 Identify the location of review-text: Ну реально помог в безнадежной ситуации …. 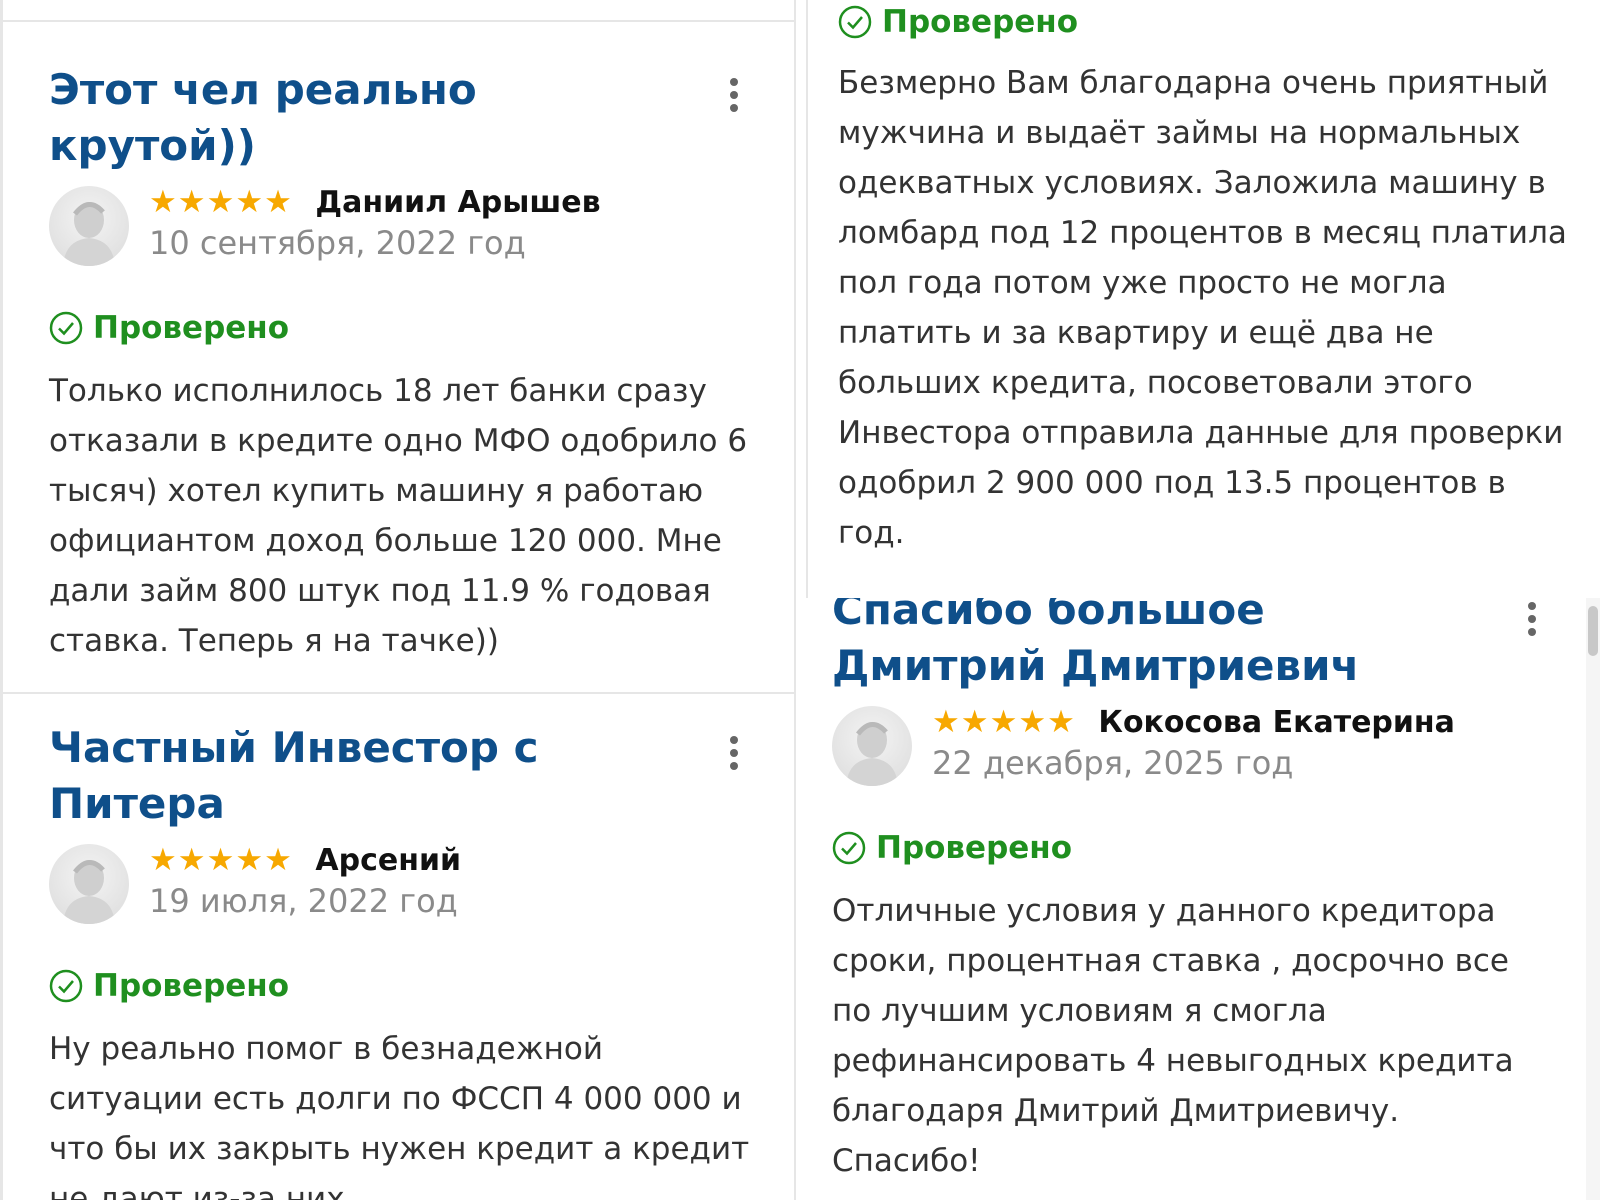
(399, 1115).